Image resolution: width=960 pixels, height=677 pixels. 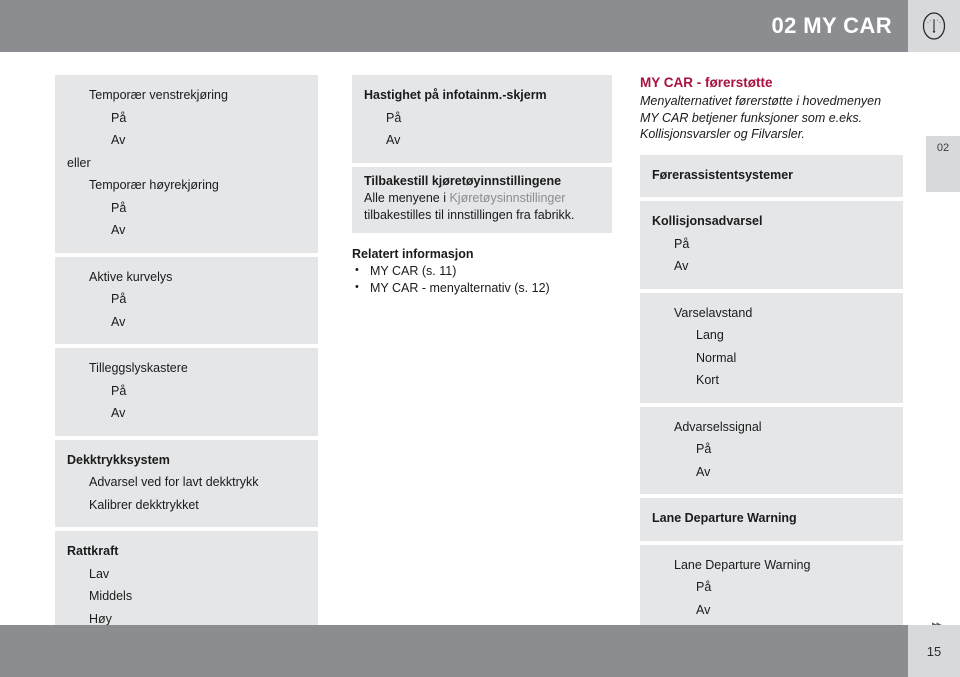 What do you see at coordinates (706, 82) in the screenshot?
I see `section-title: MY CAR - førerstøtte` at bounding box center [706, 82].